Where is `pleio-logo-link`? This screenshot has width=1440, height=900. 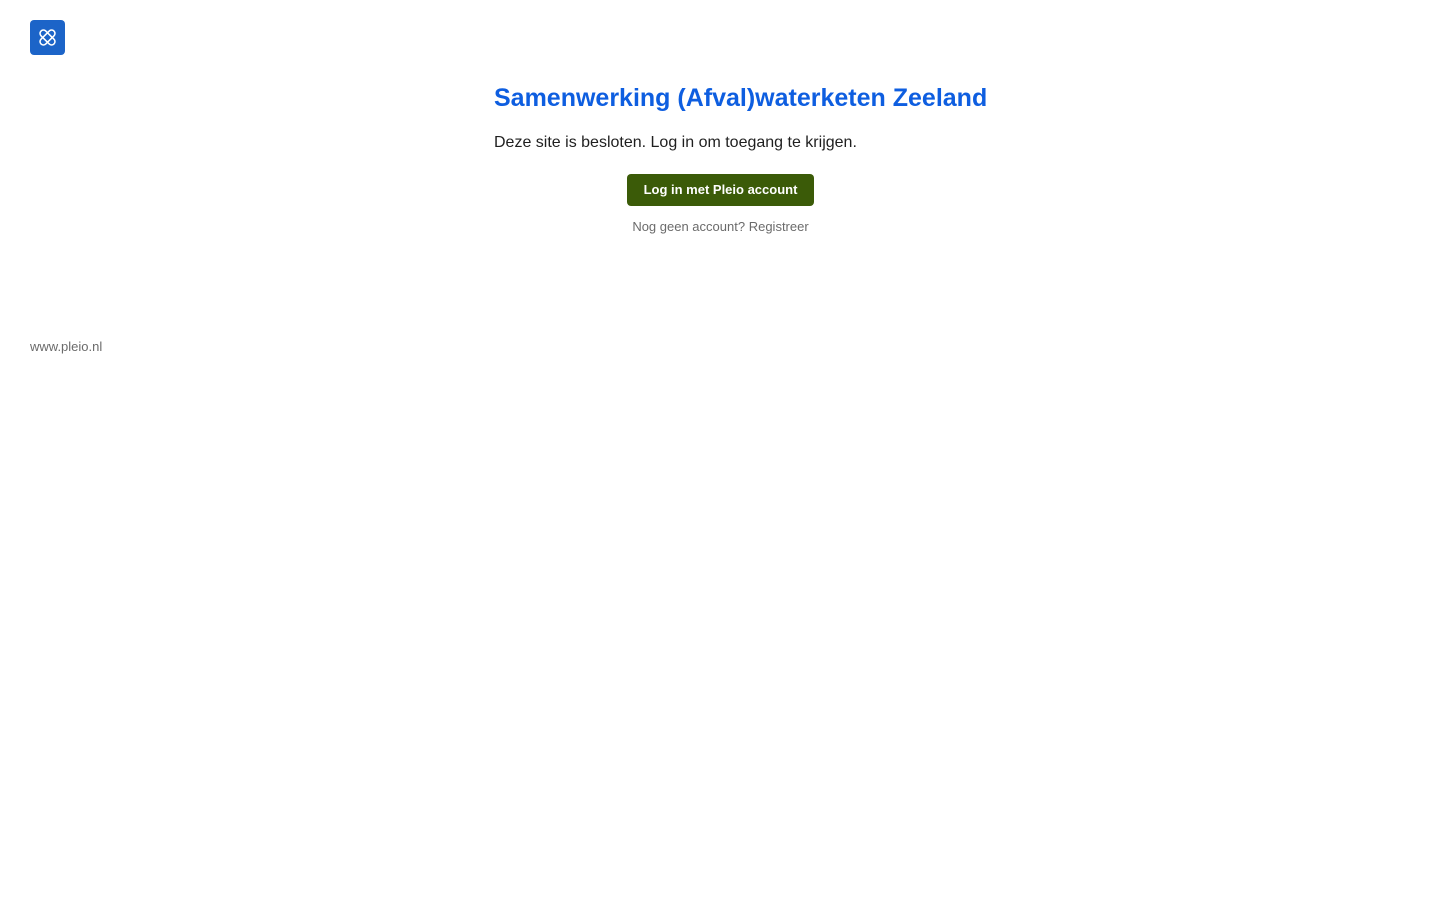 pleio-logo-link is located at coordinates (47, 37).